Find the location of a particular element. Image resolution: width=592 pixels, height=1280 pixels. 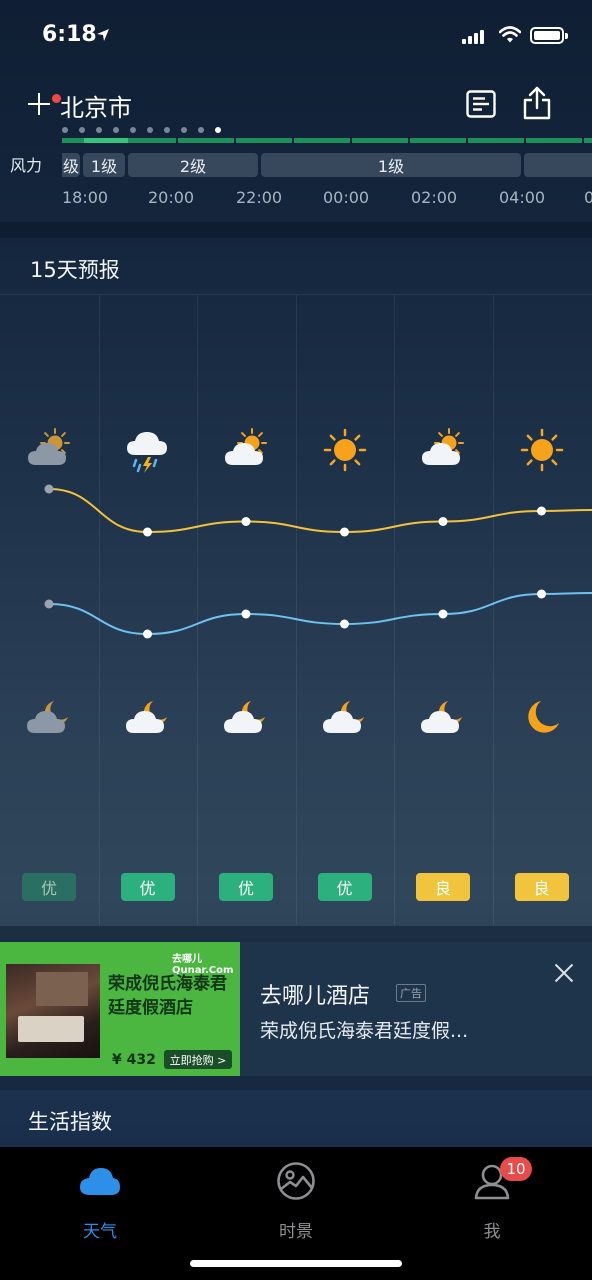

ad-tag: 广告 is located at coordinates (411, 993).